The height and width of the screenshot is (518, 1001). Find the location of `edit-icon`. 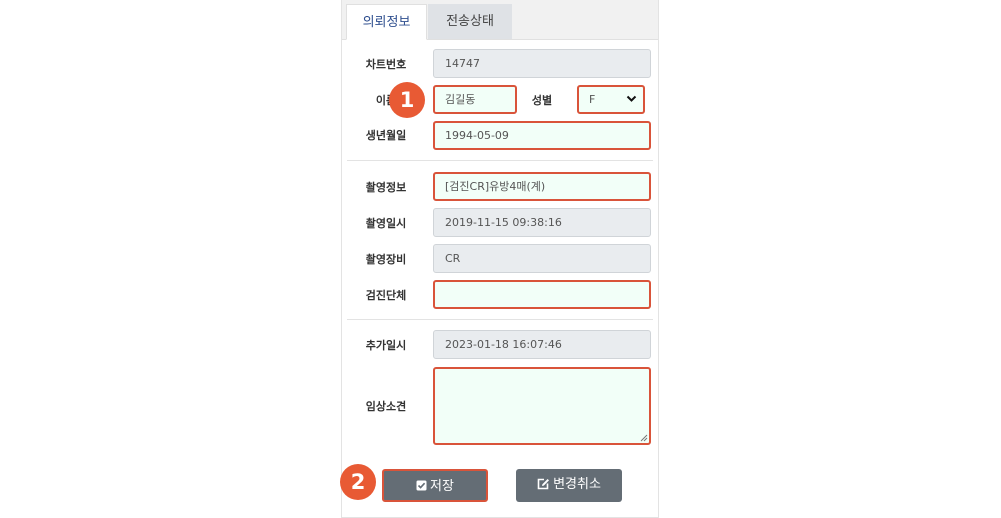

edit-icon is located at coordinates (543, 483).